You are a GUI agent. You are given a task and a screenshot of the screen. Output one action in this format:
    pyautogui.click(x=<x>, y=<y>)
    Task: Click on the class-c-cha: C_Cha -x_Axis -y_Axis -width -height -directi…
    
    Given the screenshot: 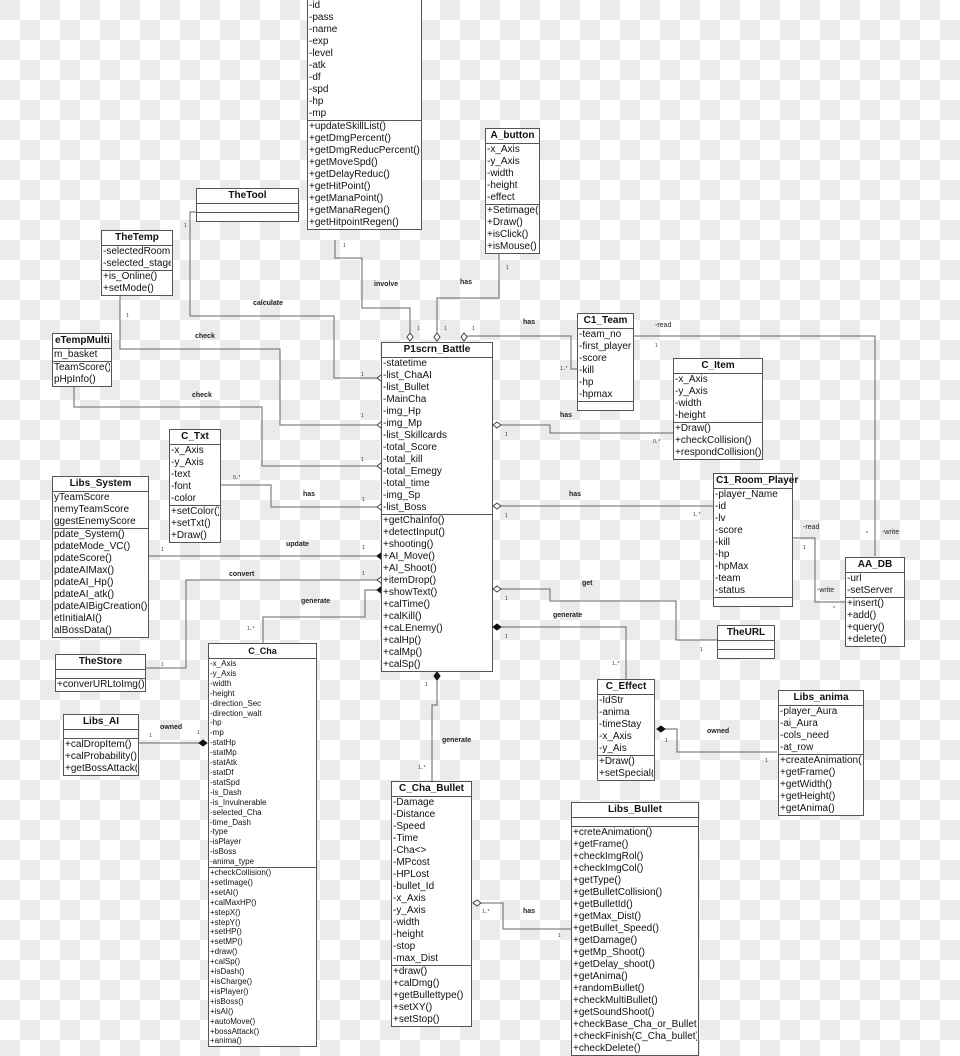 What is the action you would take?
    pyautogui.click(x=262, y=845)
    